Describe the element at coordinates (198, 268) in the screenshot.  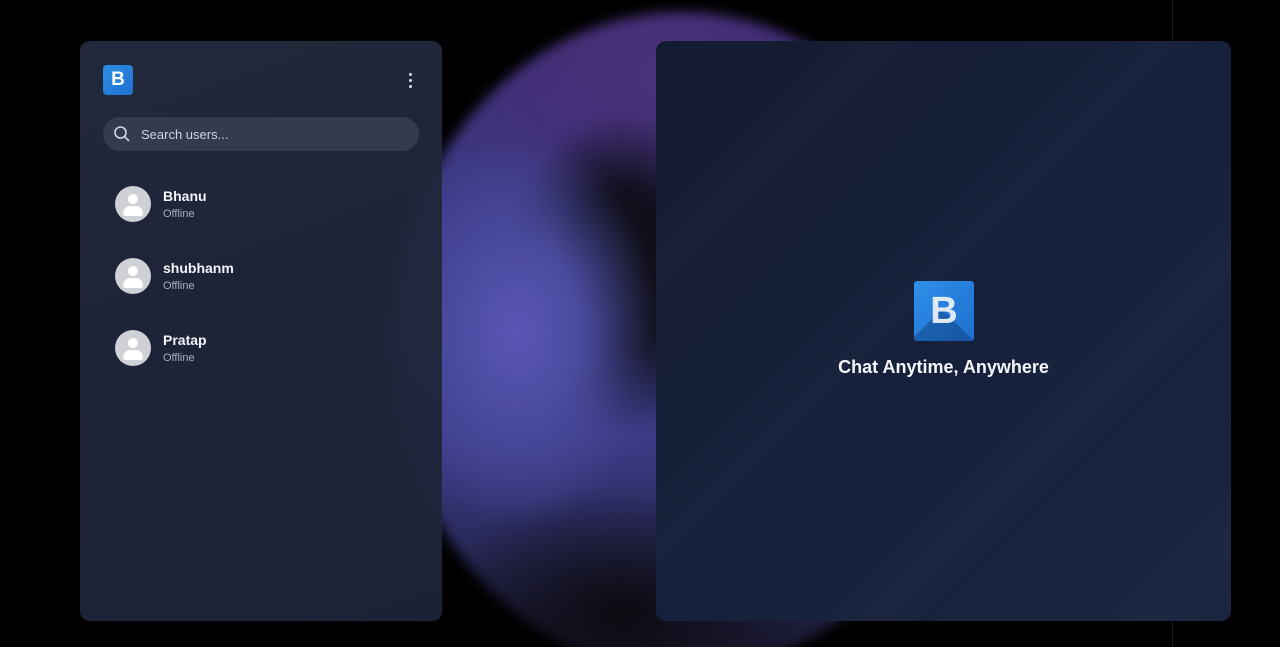
I see `user-name: shubhanm` at that location.